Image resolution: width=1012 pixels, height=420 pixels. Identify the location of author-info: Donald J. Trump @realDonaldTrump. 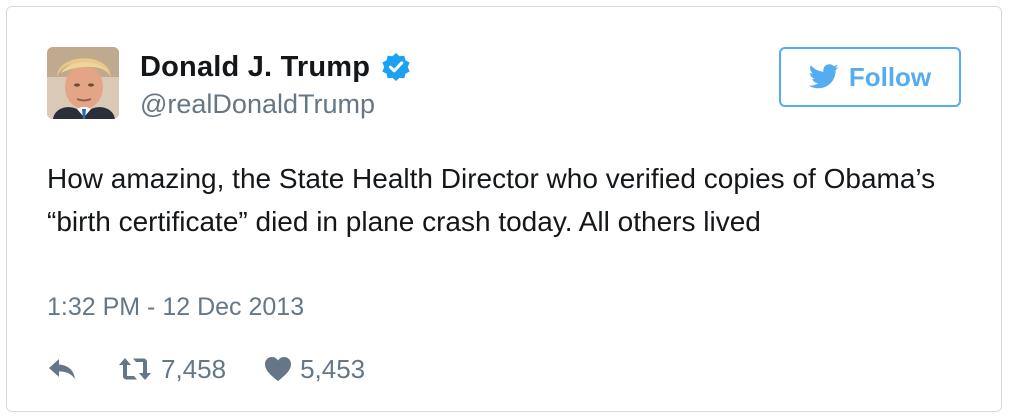
(275, 84).